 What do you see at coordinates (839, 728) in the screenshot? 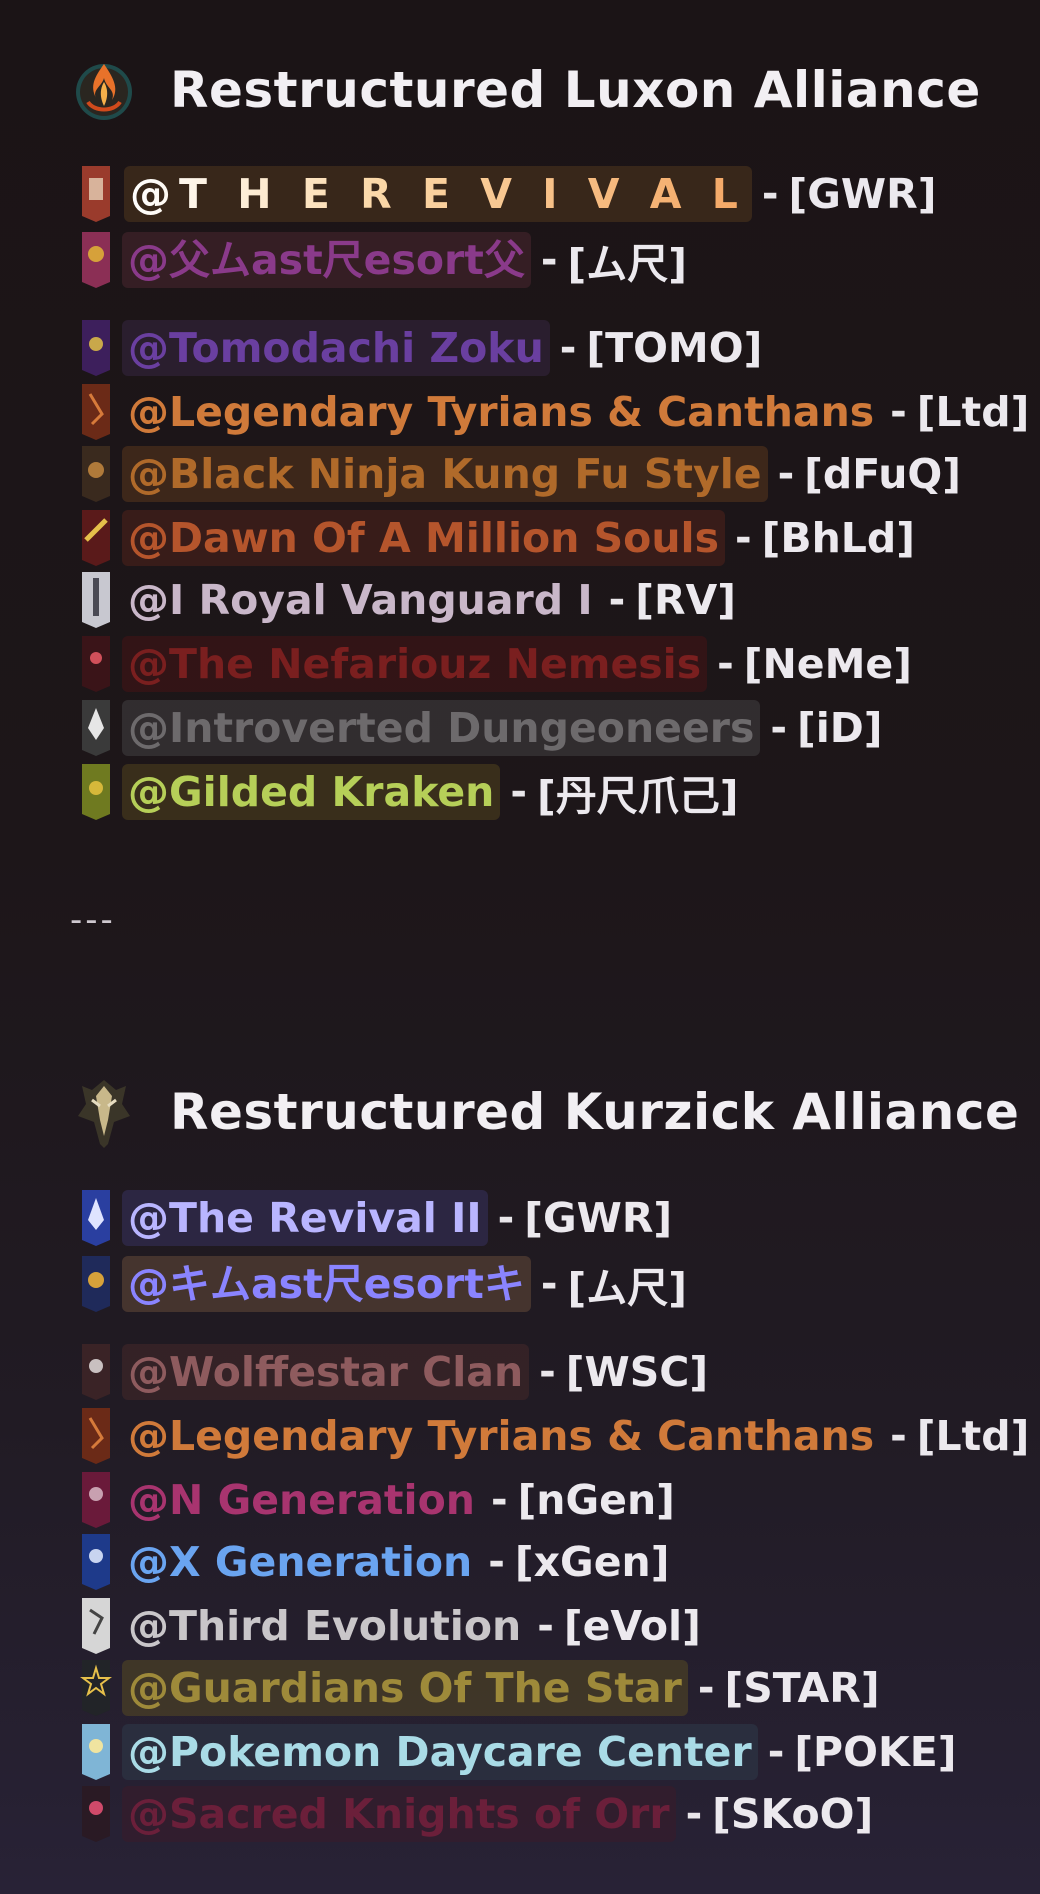
I see `guild-tag: [iD]` at bounding box center [839, 728].